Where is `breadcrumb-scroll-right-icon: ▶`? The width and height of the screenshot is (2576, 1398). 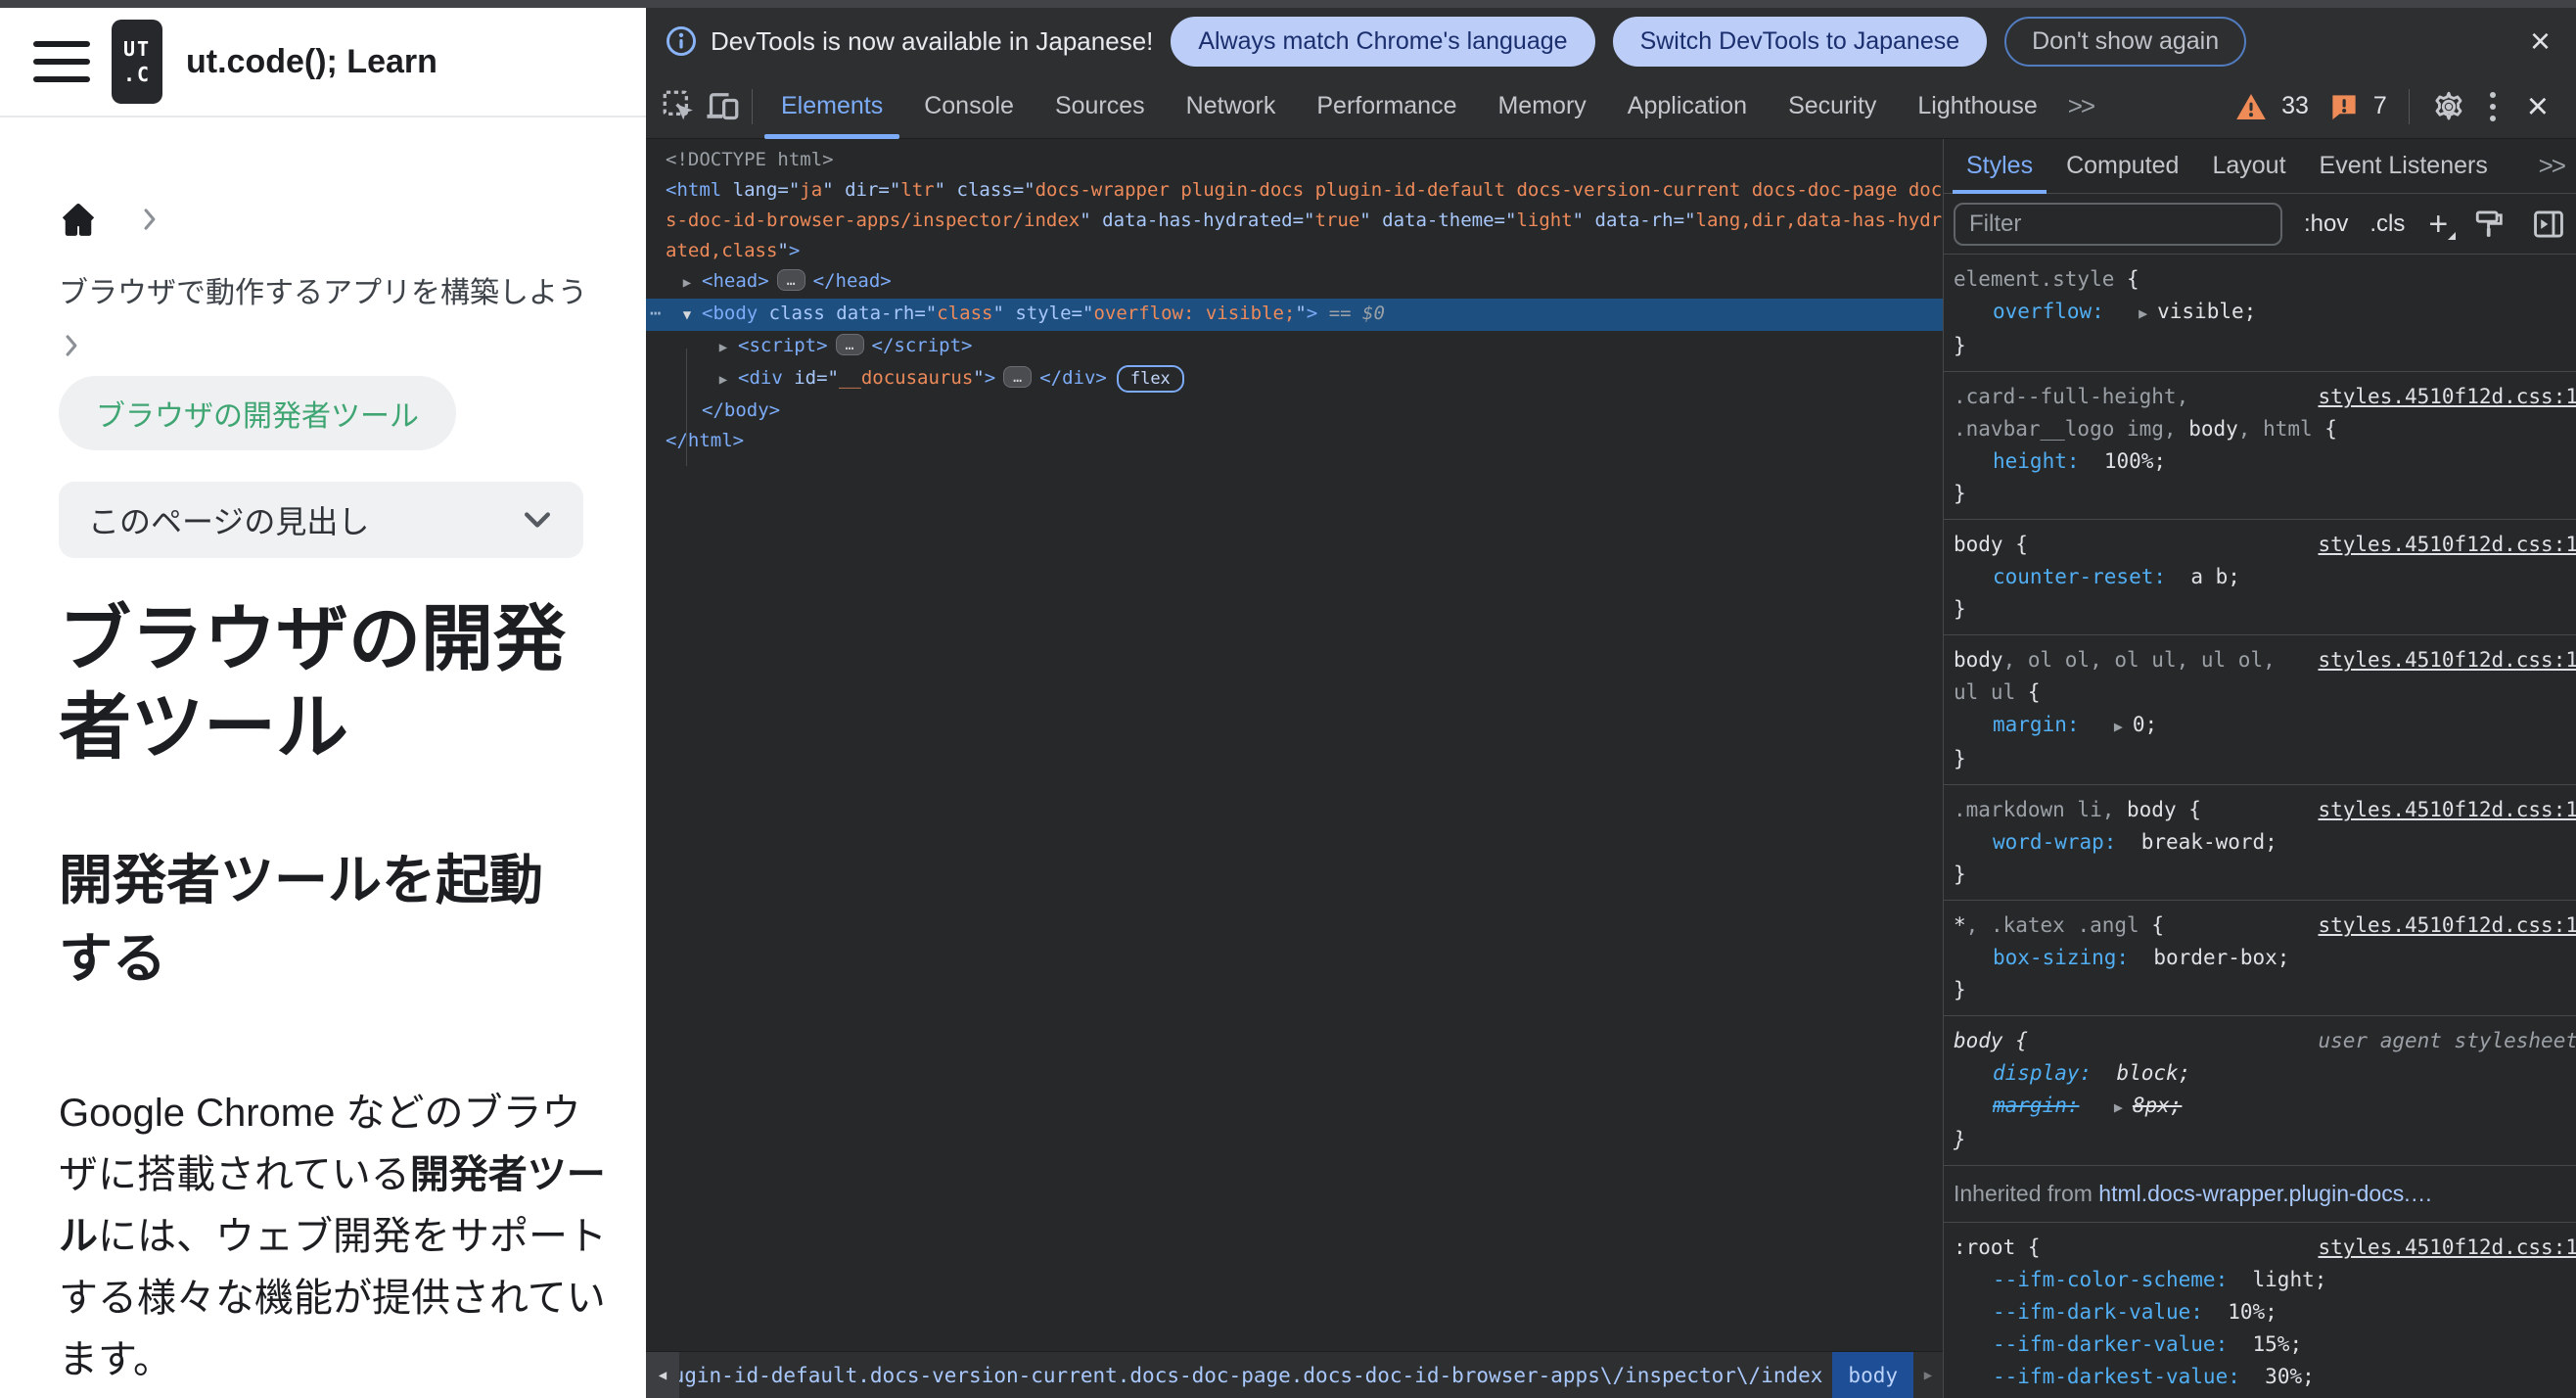 breadcrumb-scroll-right-icon: ▶ is located at coordinates (1928, 1375).